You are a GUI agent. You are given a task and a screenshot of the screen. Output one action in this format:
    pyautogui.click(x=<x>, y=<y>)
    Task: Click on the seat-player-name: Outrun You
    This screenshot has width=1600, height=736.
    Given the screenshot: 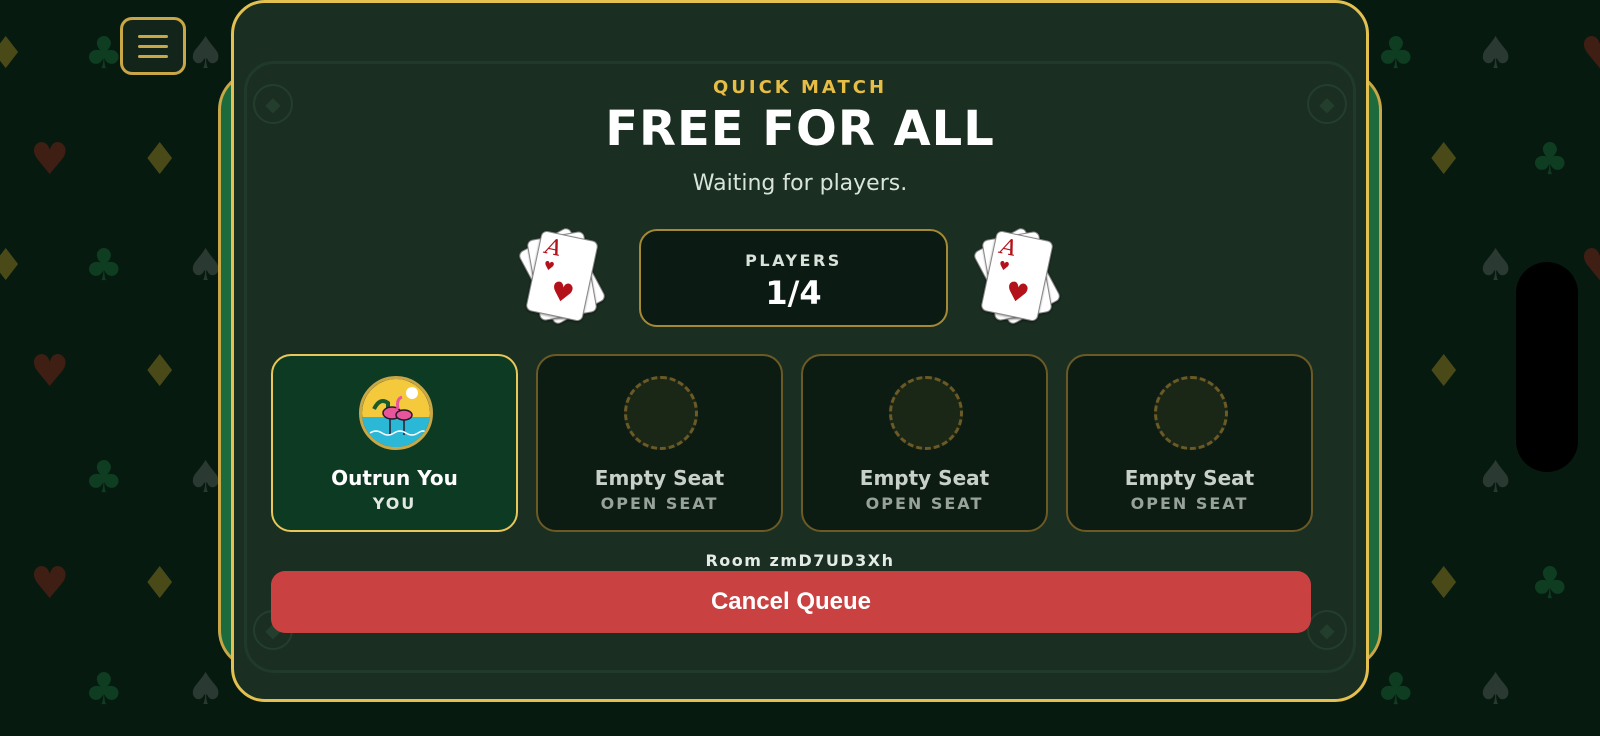 What is the action you would take?
    pyautogui.click(x=394, y=478)
    